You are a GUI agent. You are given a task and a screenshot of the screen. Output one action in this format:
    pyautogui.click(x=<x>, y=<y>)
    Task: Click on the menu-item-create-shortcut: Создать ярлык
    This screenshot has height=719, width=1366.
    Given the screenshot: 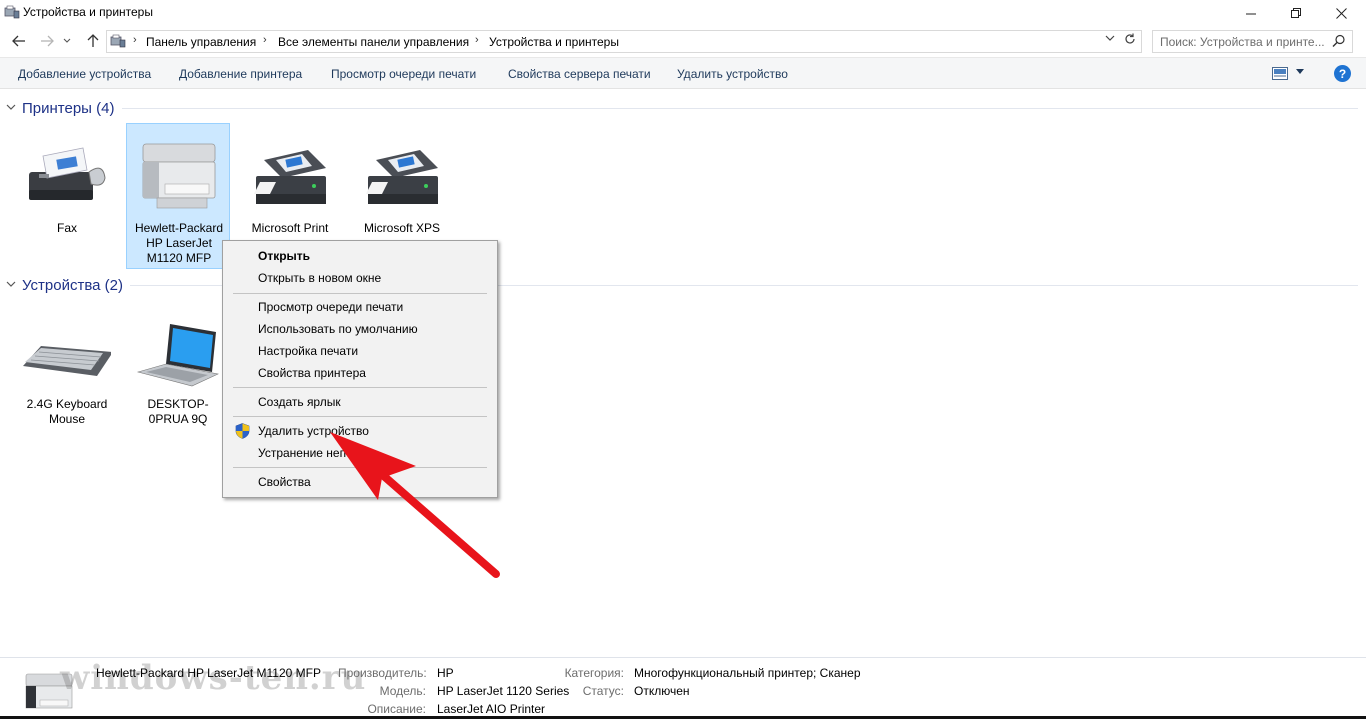 What is the action you would take?
    pyautogui.click(x=360, y=402)
    